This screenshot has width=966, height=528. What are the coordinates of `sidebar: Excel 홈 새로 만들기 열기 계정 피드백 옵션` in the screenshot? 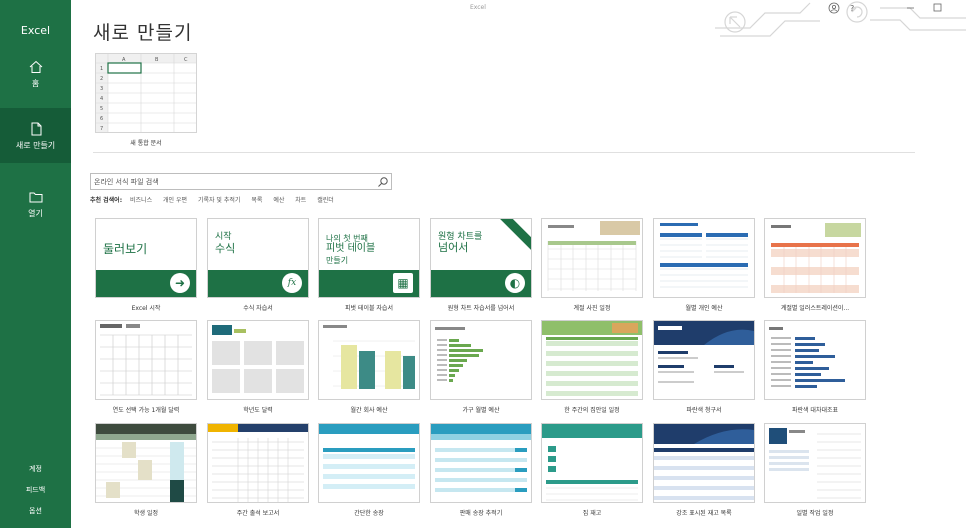 It's located at (35, 264).